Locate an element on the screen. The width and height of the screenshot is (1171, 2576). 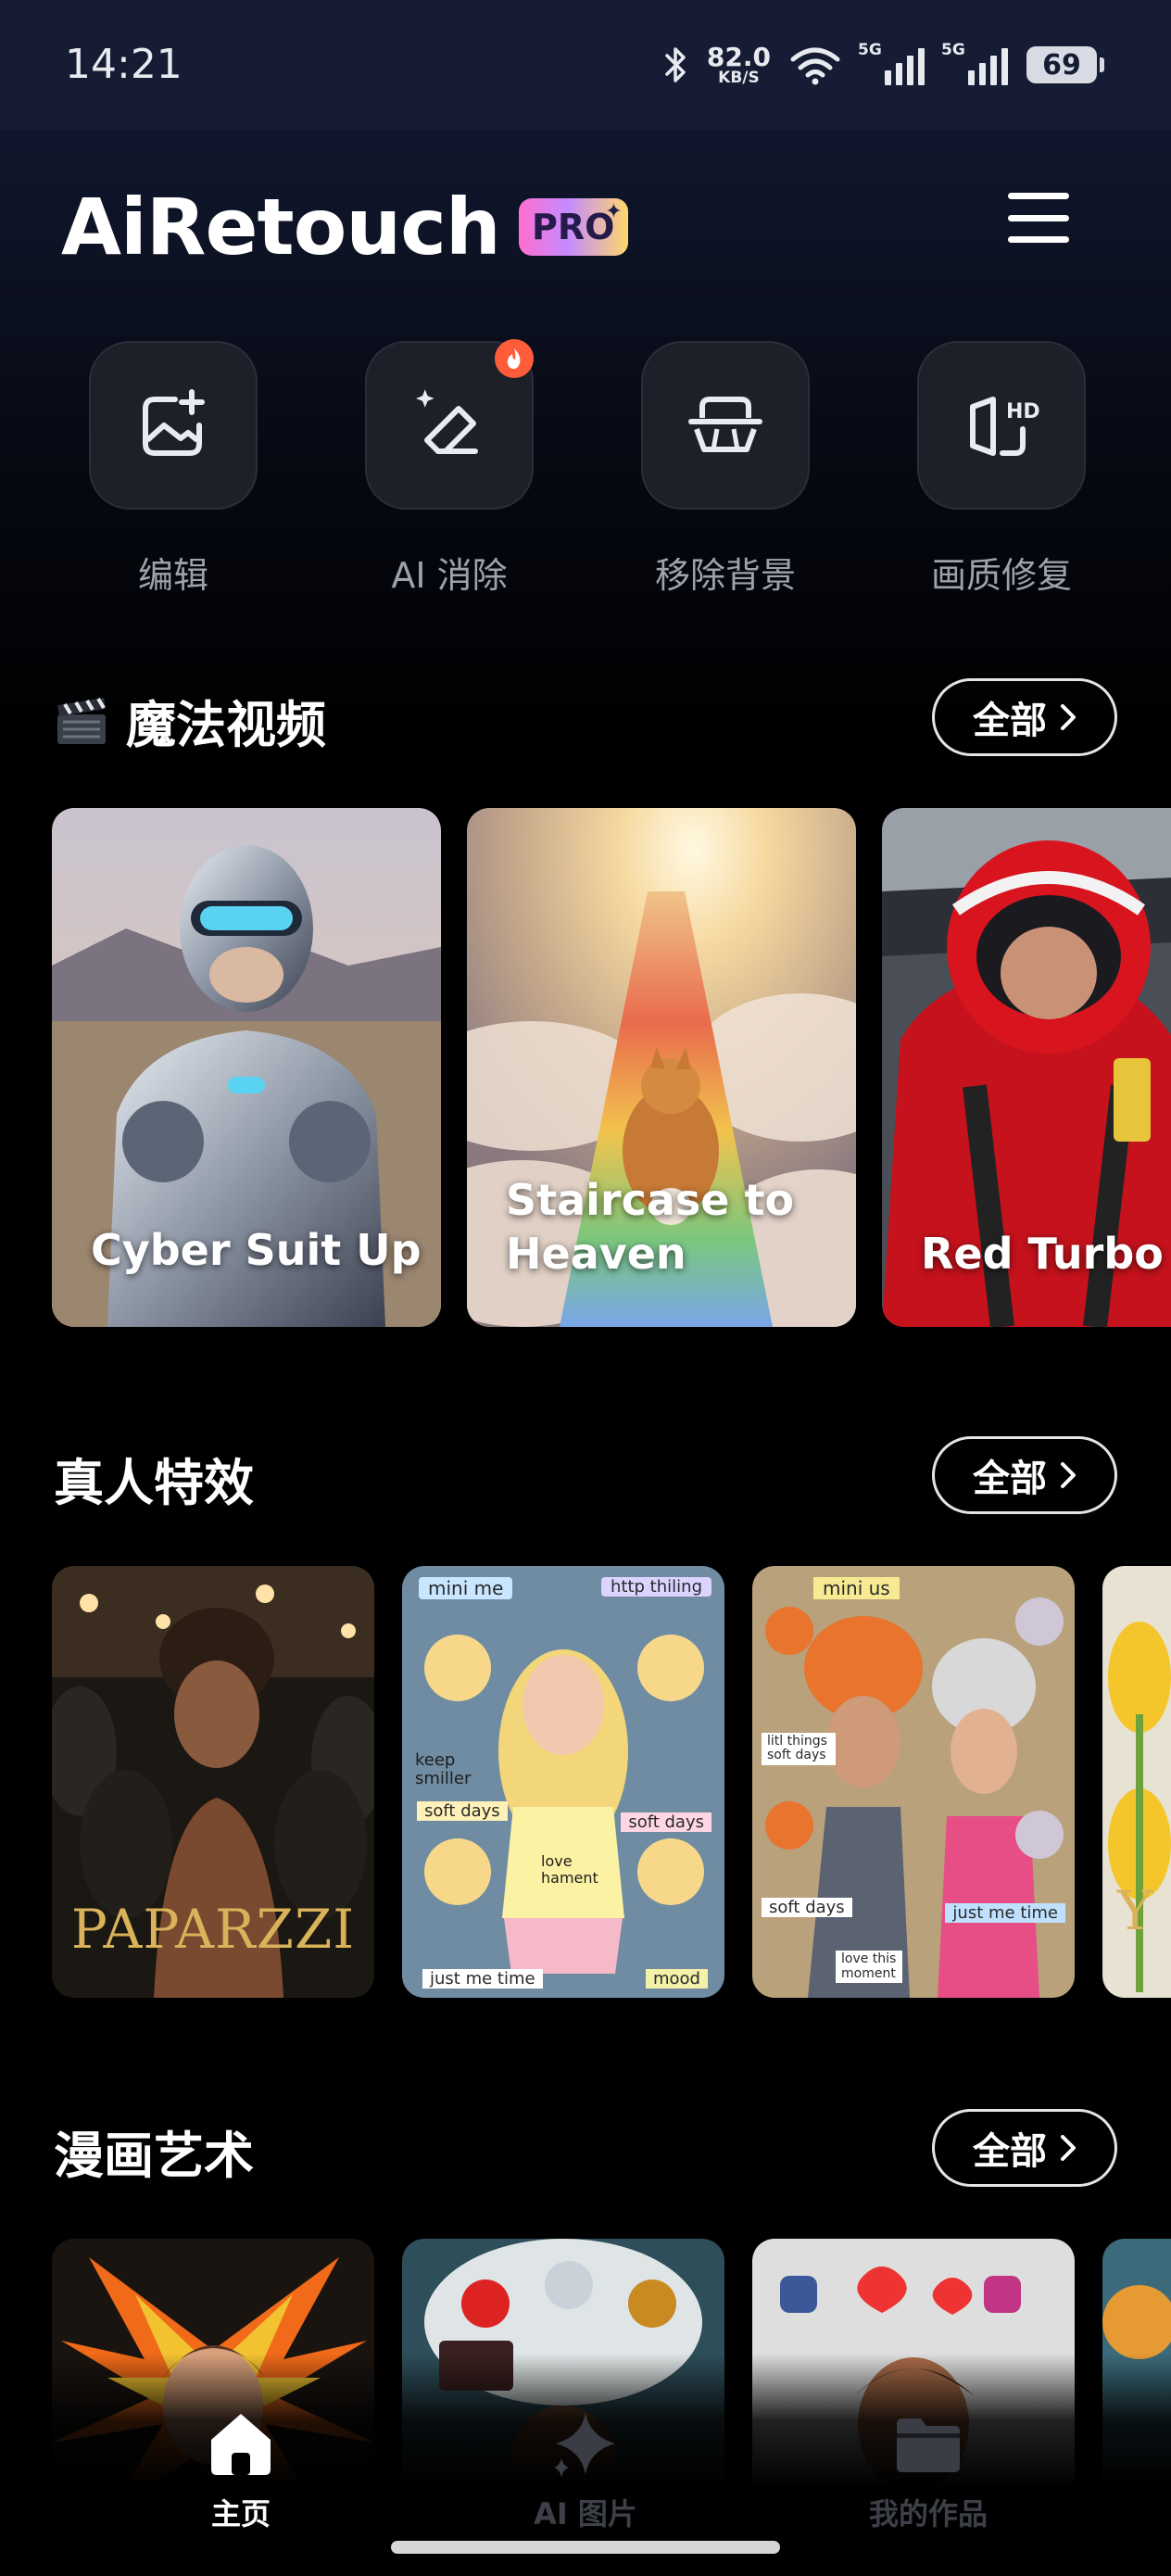
sticker-label: love this moment is located at coordinates (869, 1967).